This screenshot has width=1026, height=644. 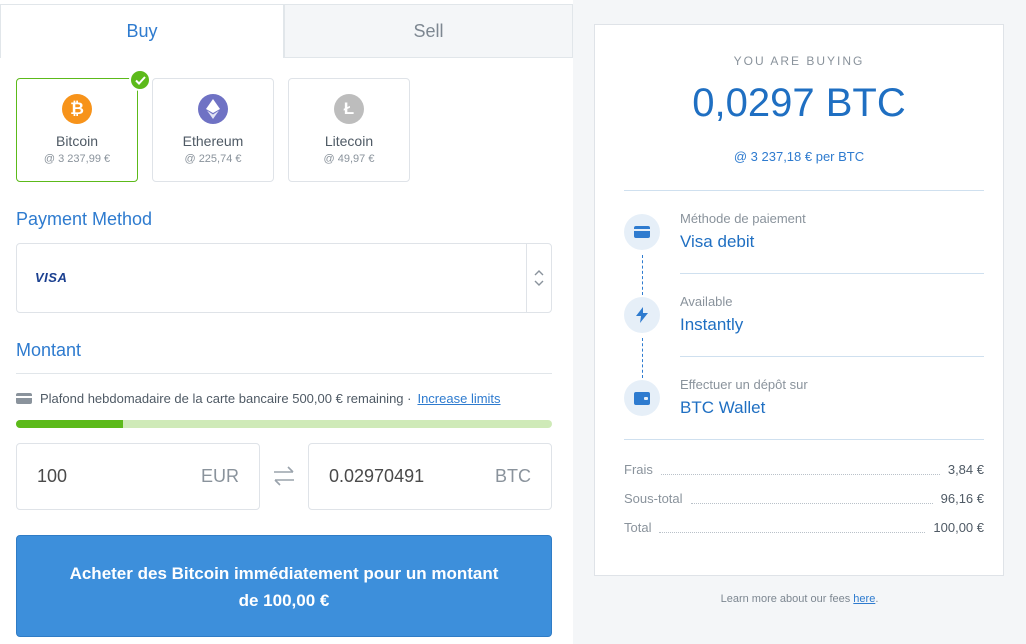 I want to click on swap-arrows-icon, so click(x=284, y=476).